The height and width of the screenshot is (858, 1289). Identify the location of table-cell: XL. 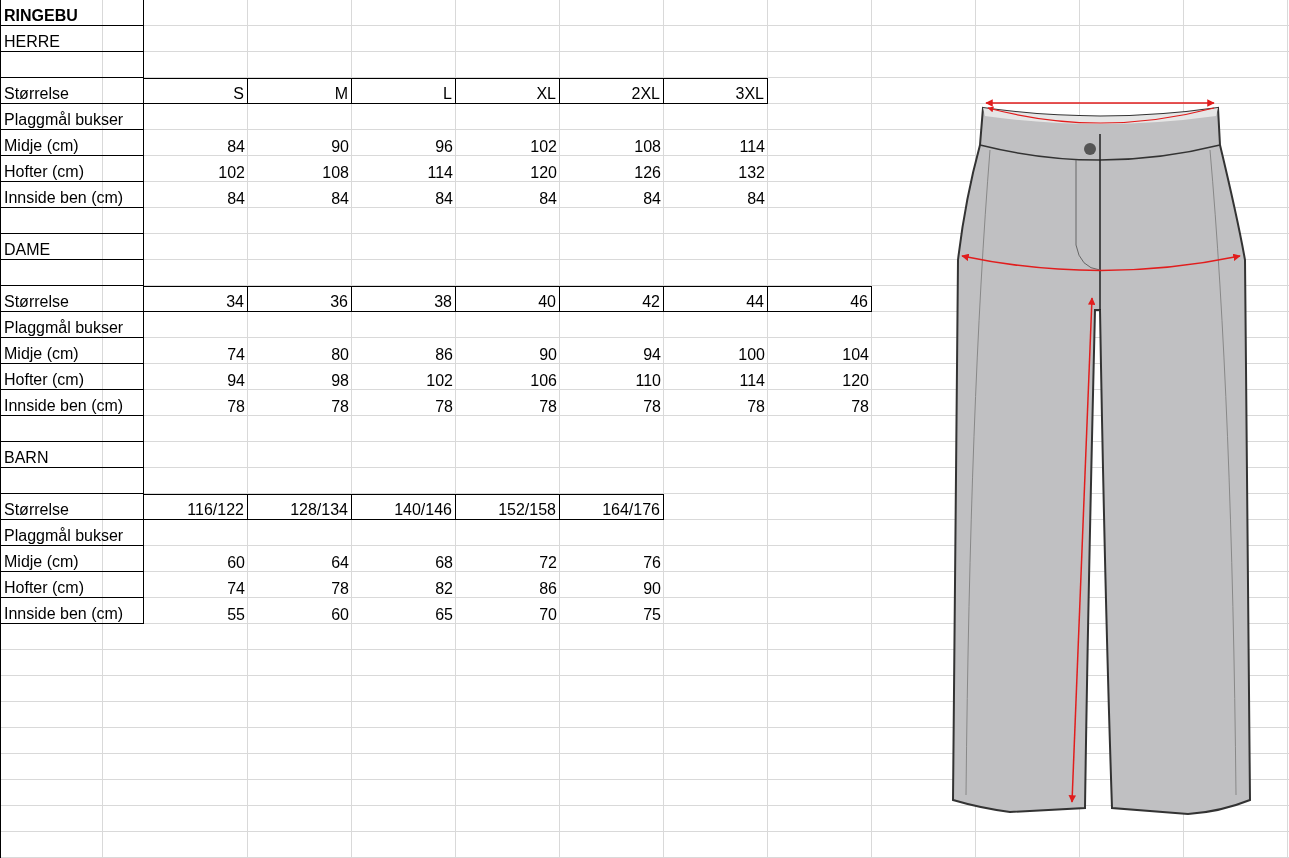
(508, 91).